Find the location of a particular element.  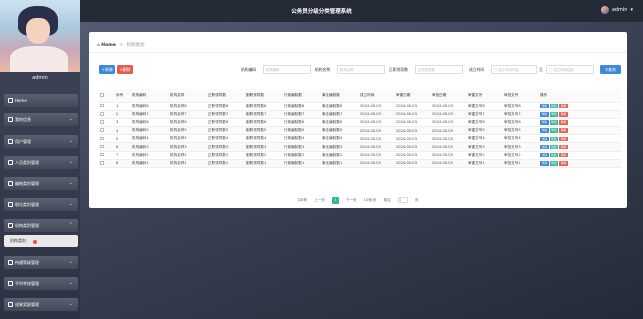

cursor-indicator is located at coordinates (35, 242).